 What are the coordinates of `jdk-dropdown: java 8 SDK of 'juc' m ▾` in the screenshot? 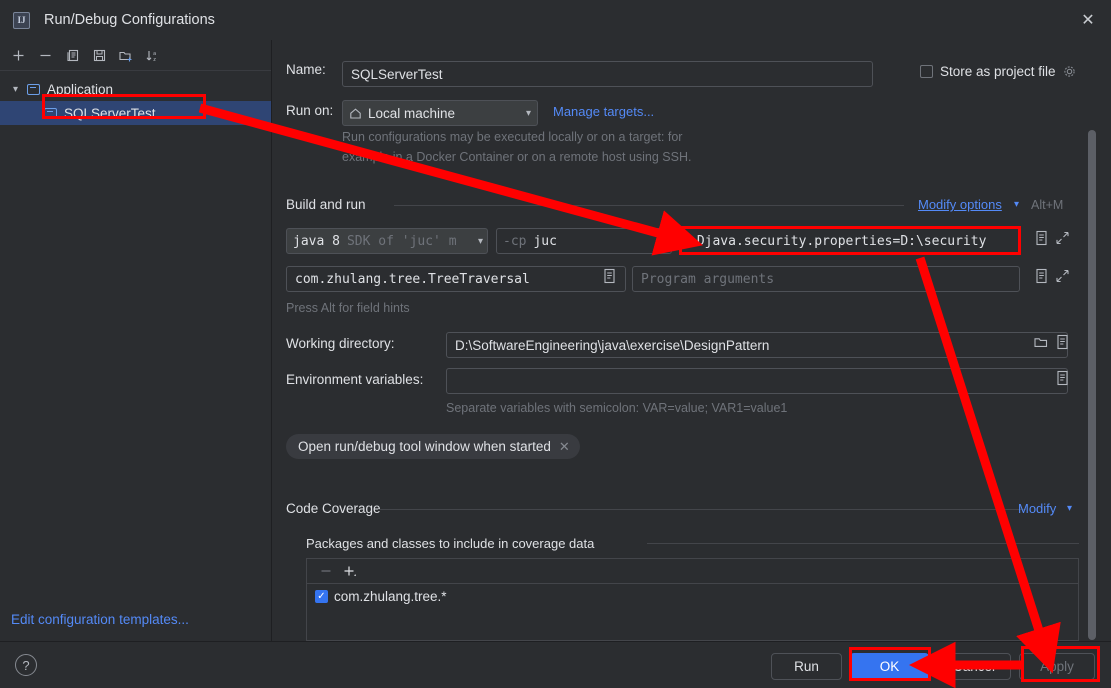 It's located at (387, 241).